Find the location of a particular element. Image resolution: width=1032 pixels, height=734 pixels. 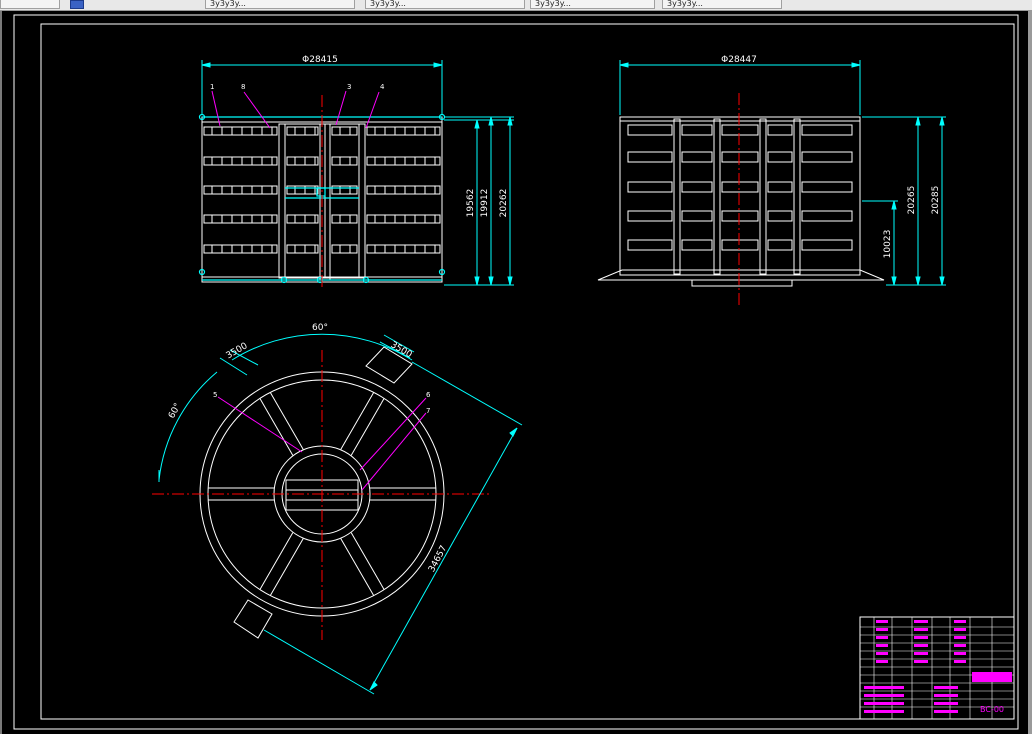

drawing-number: BC-00 is located at coordinates (992, 709).